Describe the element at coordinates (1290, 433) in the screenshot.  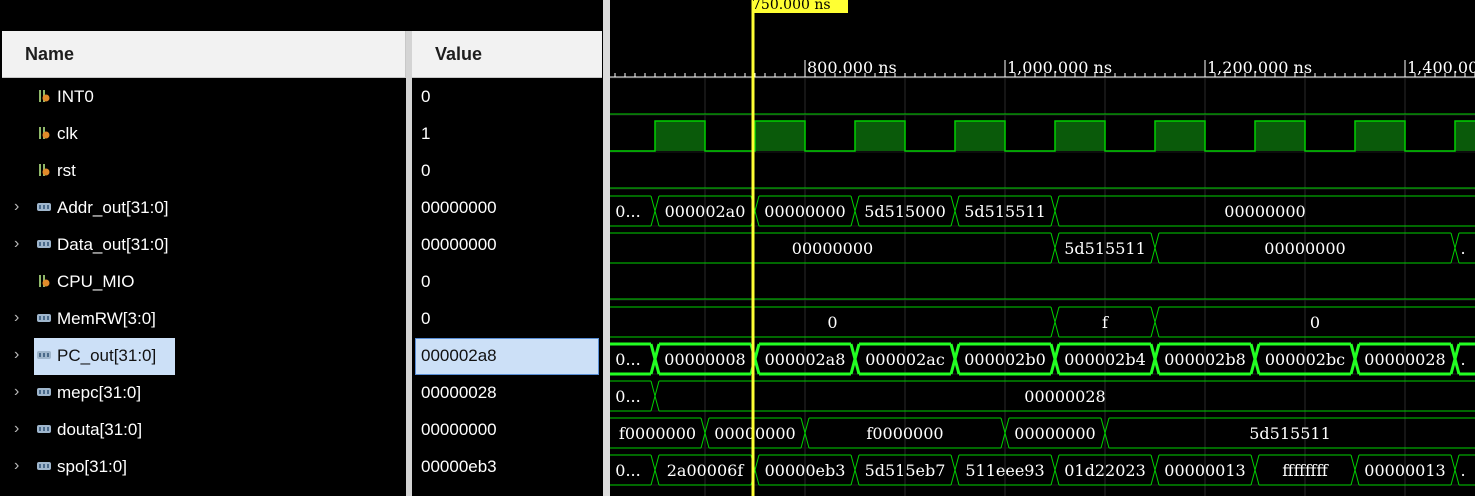
I see `douta-bus-value: 5d515511` at that location.